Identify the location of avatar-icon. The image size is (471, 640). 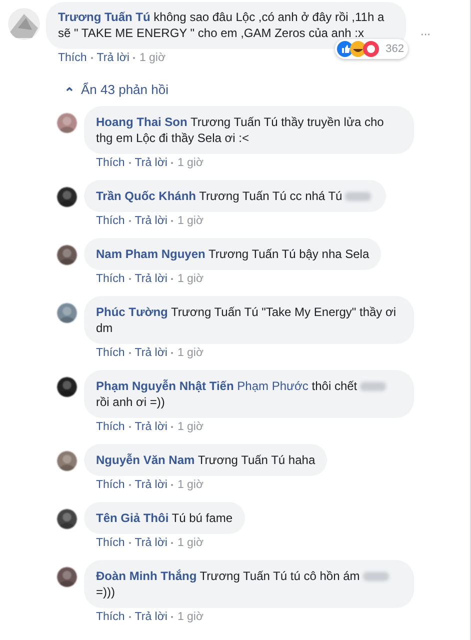
(24, 24).